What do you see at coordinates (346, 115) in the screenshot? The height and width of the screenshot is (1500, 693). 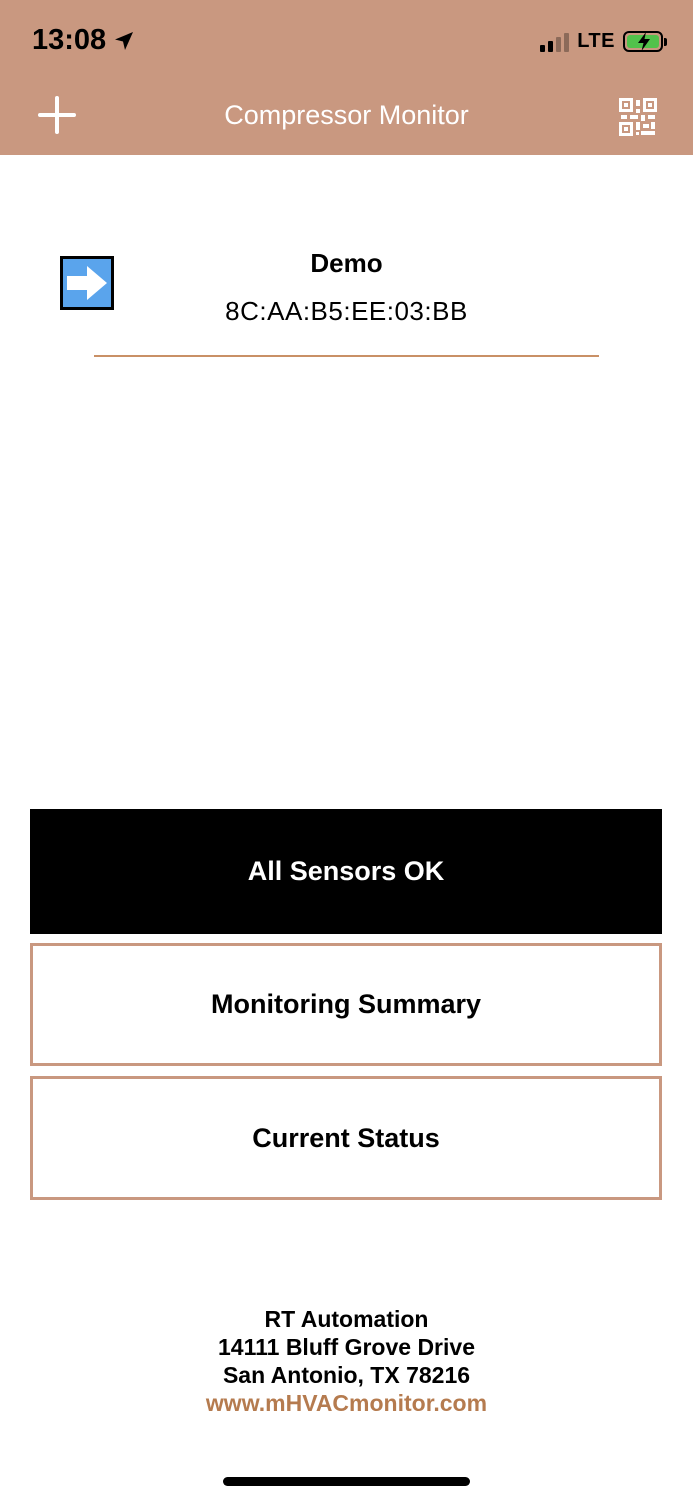 I see `nav-title: Compressor Monitor` at bounding box center [346, 115].